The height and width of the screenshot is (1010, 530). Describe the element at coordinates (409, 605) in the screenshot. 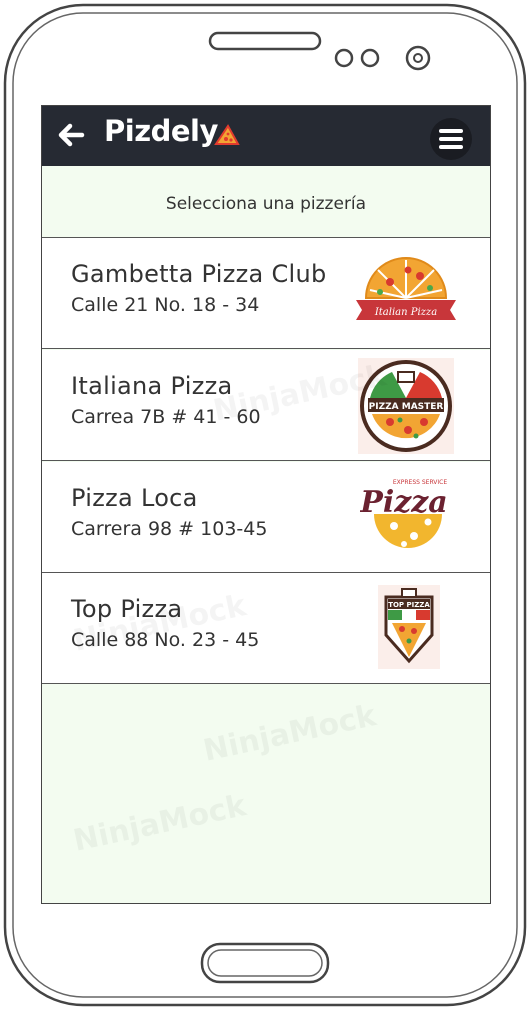

I see `logo-text: TOP PIZZA` at that location.